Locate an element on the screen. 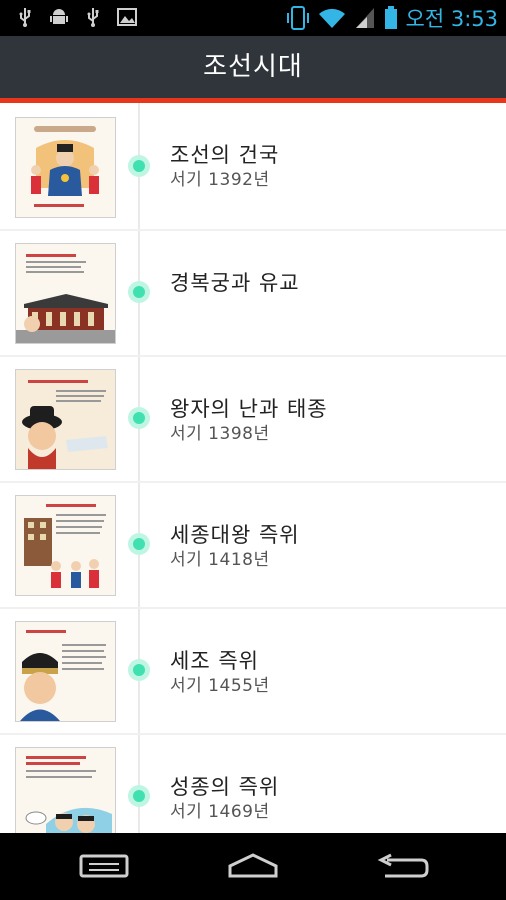 The height and width of the screenshot is (900, 506). list-item: 조선의 건국 서기 1392년 is located at coordinates (253, 167).